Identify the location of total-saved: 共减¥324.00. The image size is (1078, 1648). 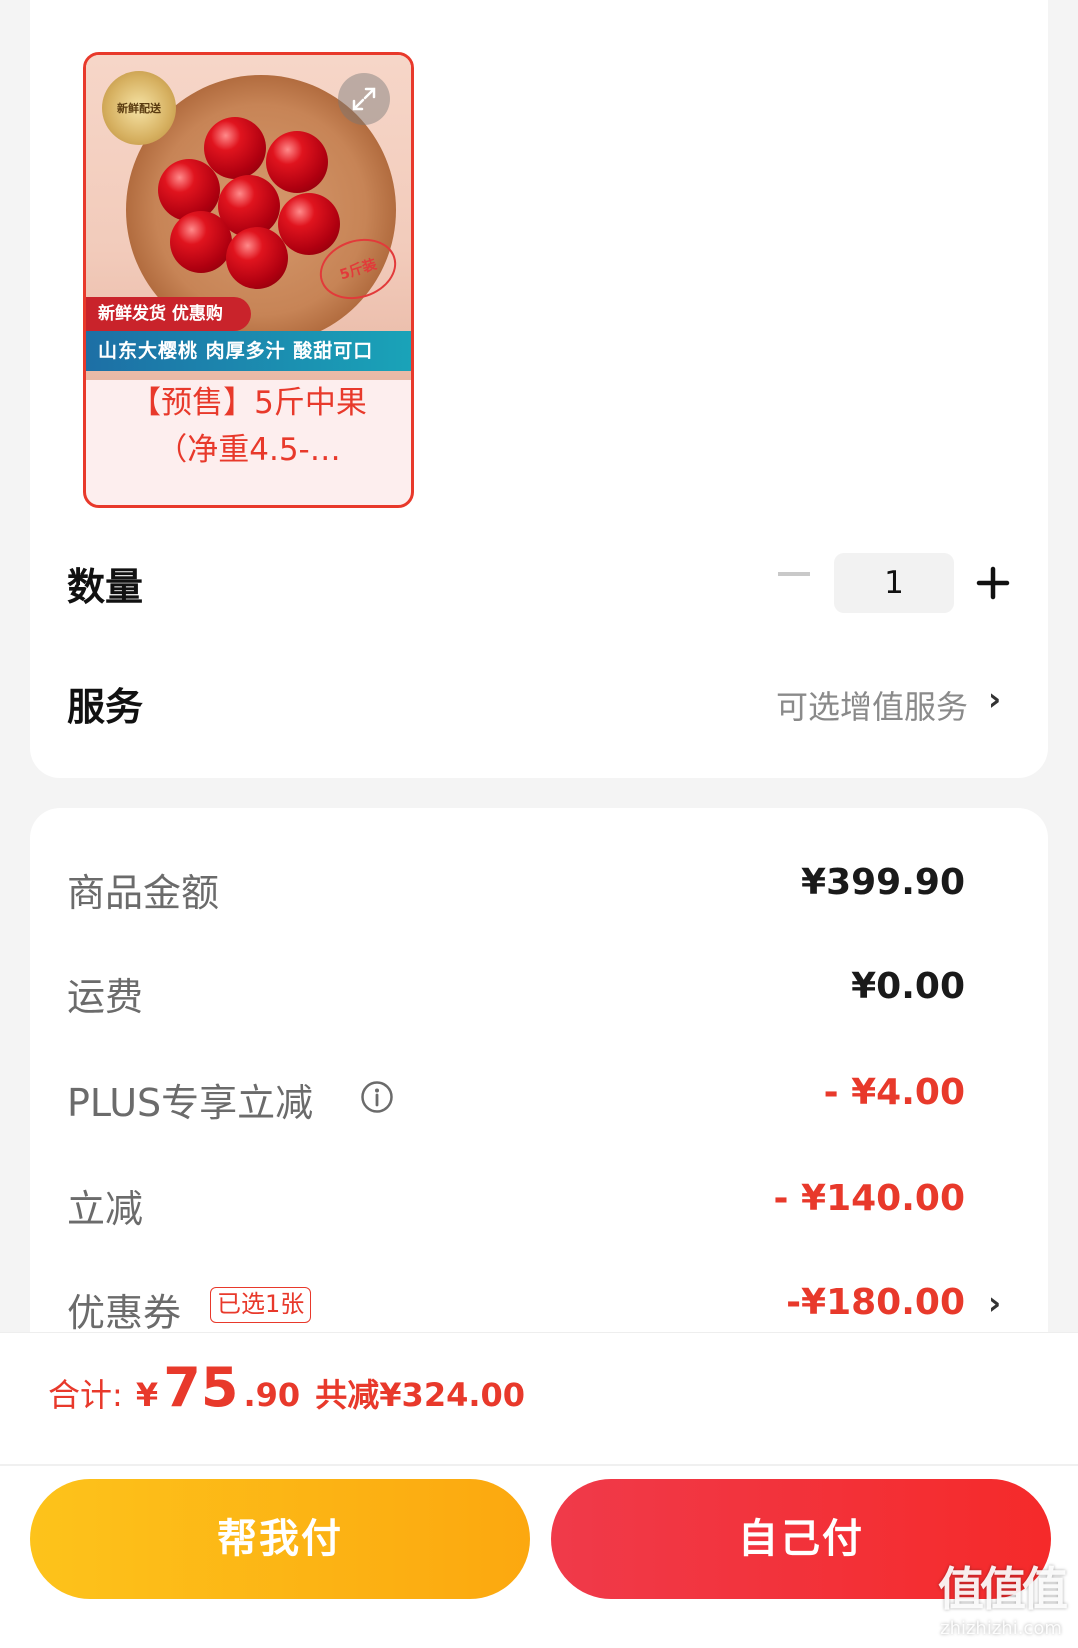
(420, 1395).